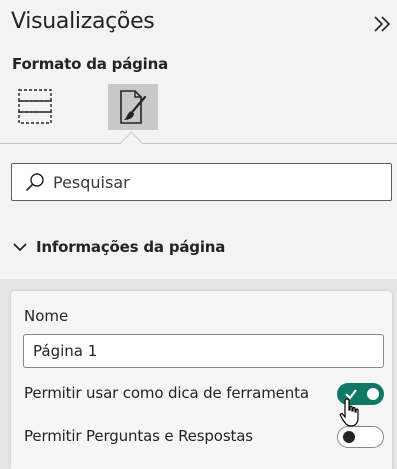 The image size is (397, 469). Describe the element at coordinates (203, 351) in the screenshot. I see `page-name-input` at that location.